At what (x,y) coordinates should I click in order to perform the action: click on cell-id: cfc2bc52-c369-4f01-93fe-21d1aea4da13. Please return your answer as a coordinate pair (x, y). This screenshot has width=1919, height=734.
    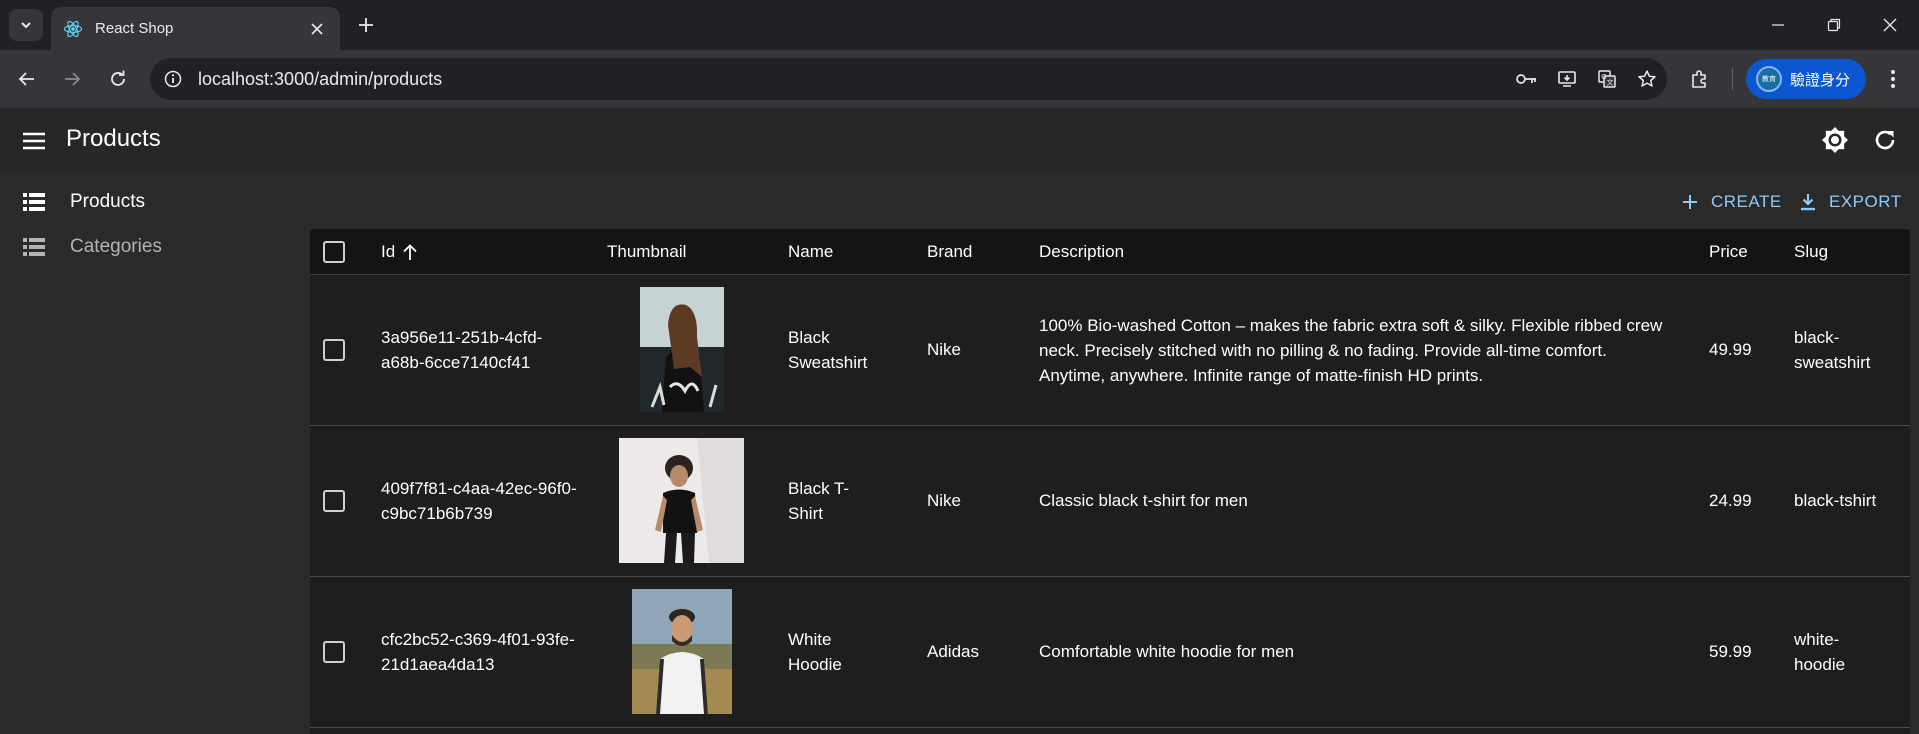
    Looking at the image, I should click on (478, 652).